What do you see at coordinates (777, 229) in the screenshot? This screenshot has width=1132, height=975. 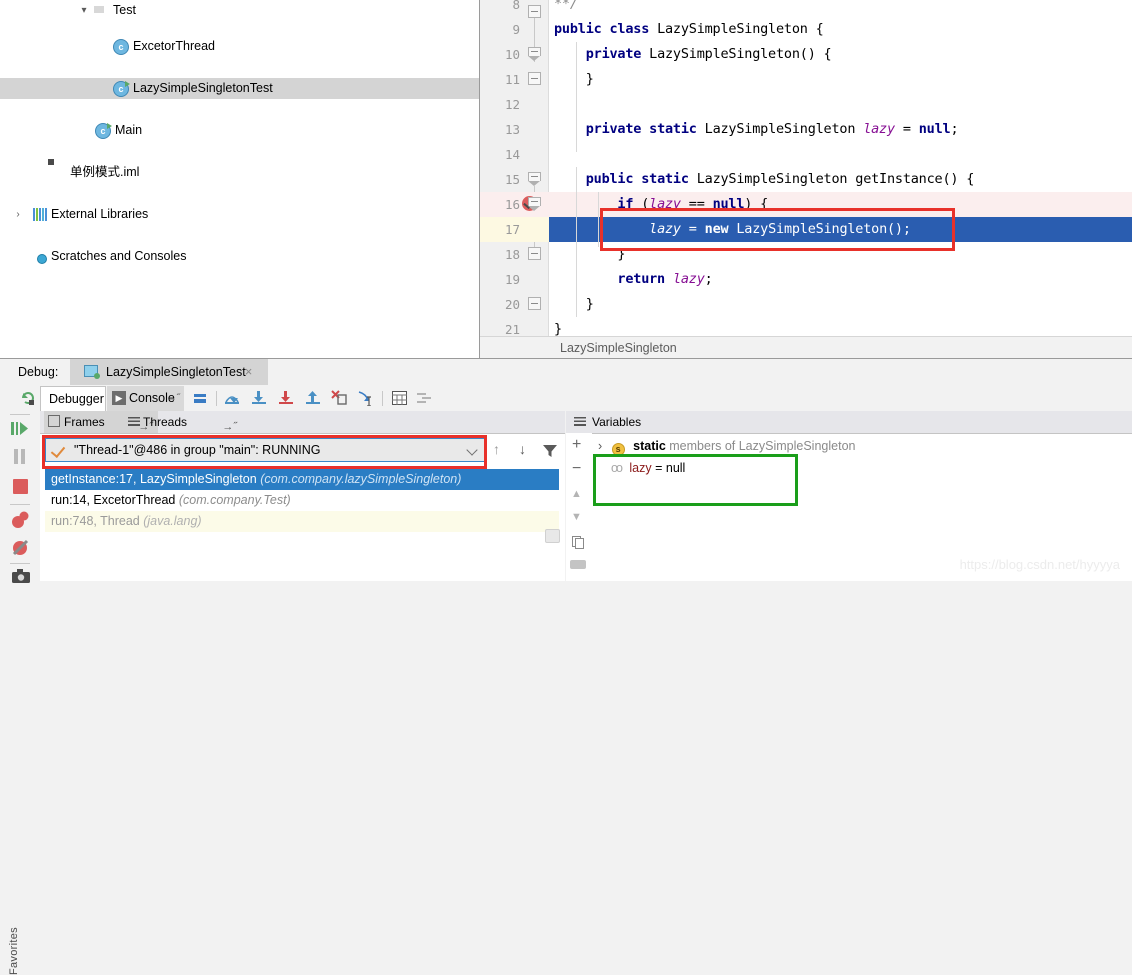 I see `red-highlight-box-code` at bounding box center [777, 229].